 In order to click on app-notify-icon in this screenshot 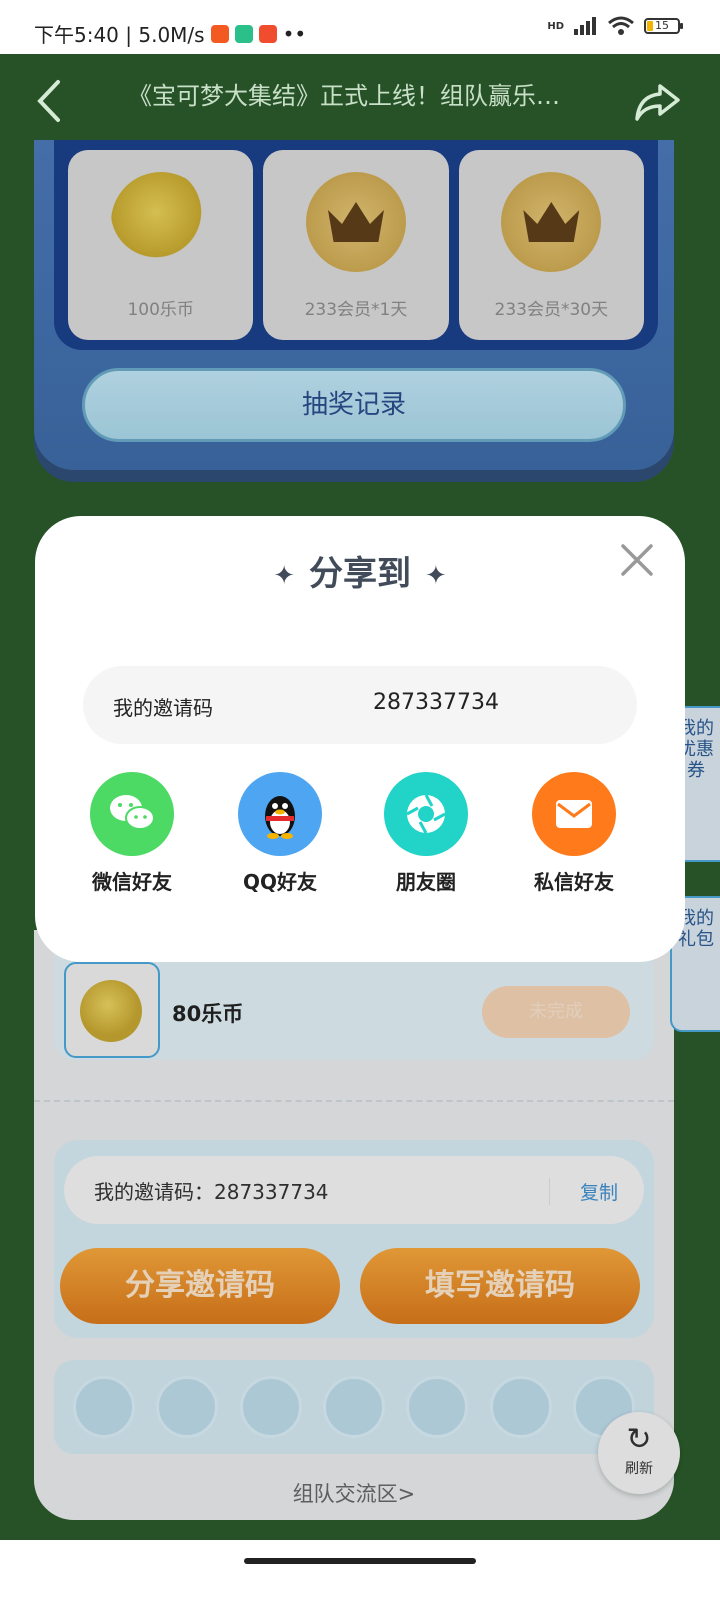, I will do `click(243, 33)`.